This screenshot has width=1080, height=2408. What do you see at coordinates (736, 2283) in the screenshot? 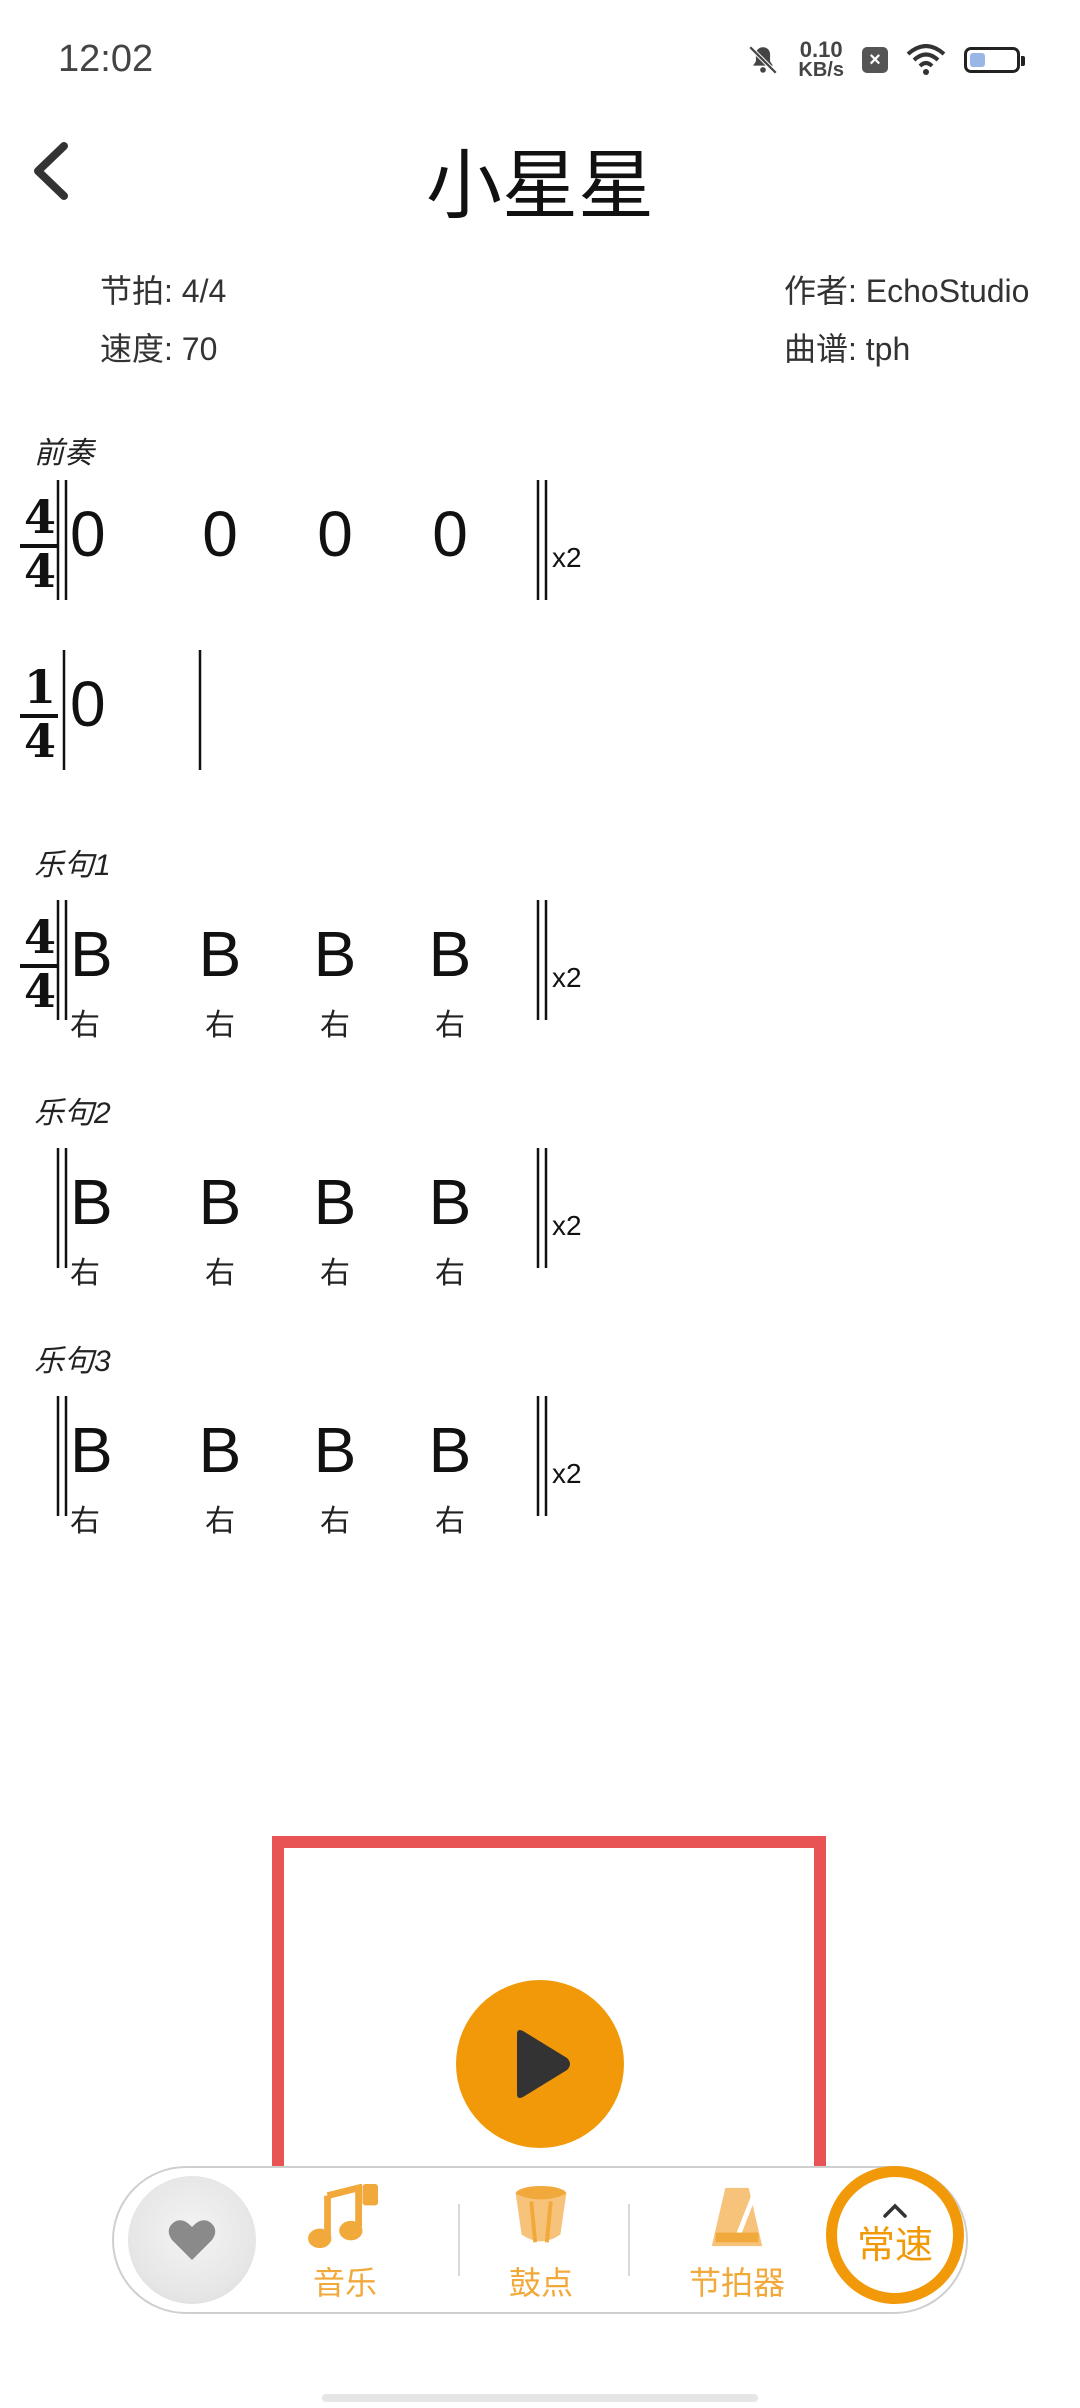
I see `metronome-label: 节拍器` at bounding box center [736, 2283].